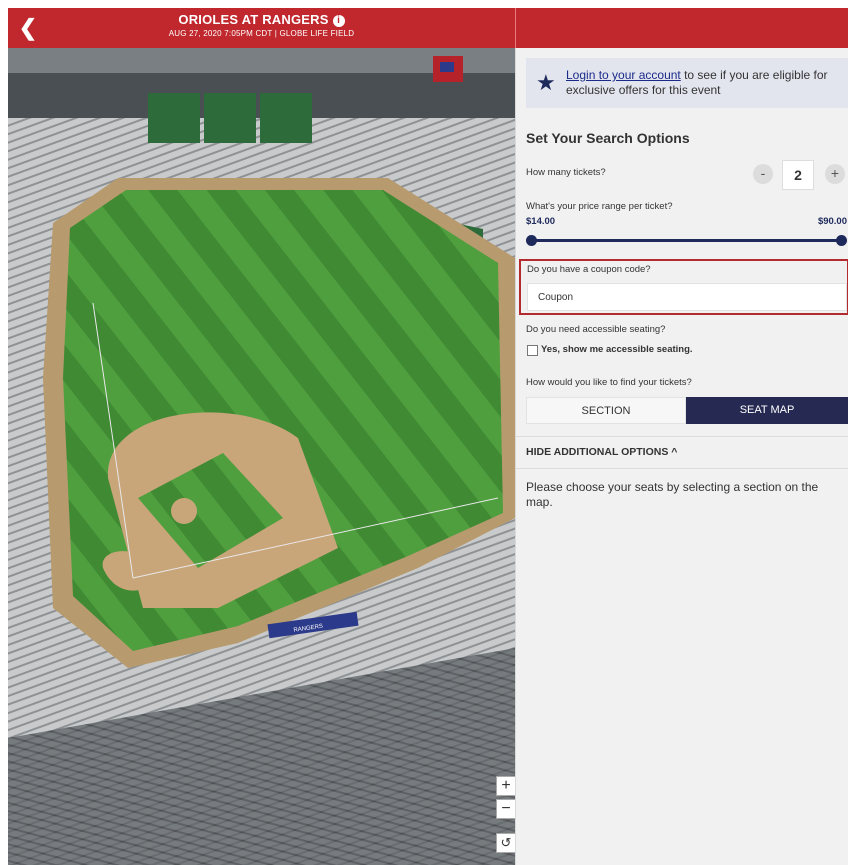  What do you see at coordinates (541, 221) in the screenshot?
I see `price-min: $14.00` at bounding box center [541, 221].